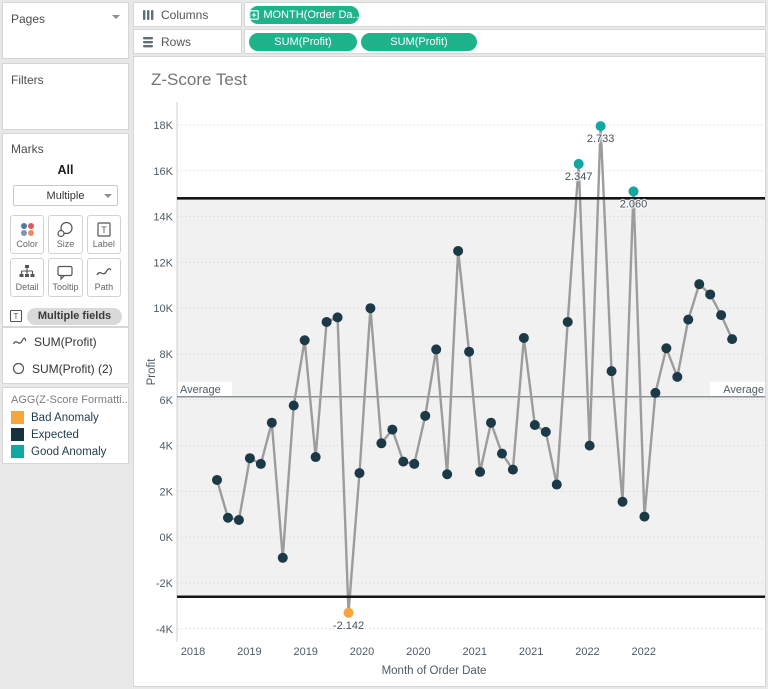 This screenshot has width=768, height=689. I want to click on color-button: Color, so click(27, 234).